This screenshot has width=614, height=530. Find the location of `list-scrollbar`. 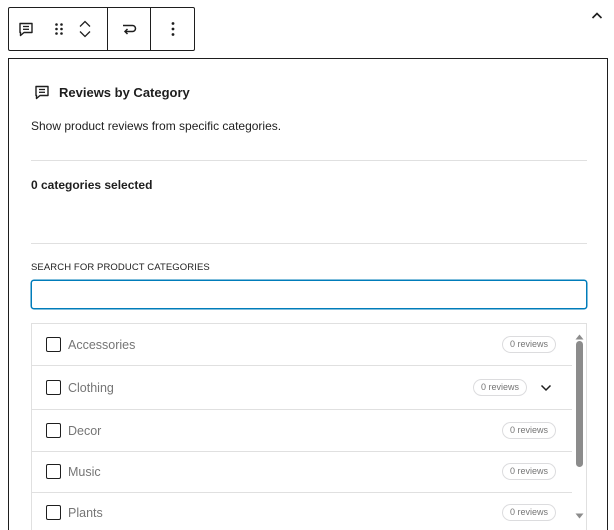

list-scrollbar is located at coordinates (579, 421).